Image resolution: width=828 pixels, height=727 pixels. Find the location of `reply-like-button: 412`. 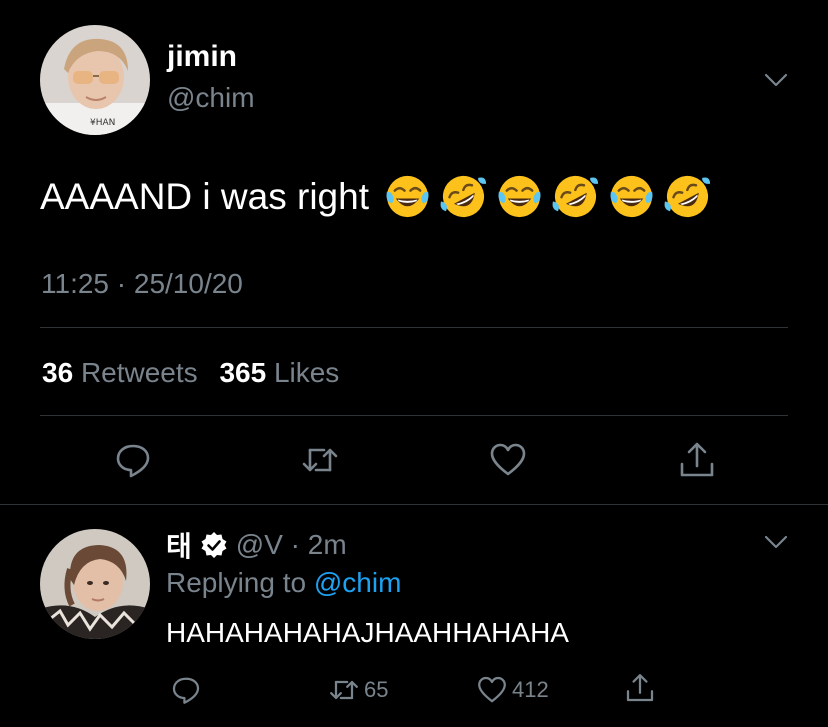

reply-like-button: 412 is located at coordinates (512, 690).